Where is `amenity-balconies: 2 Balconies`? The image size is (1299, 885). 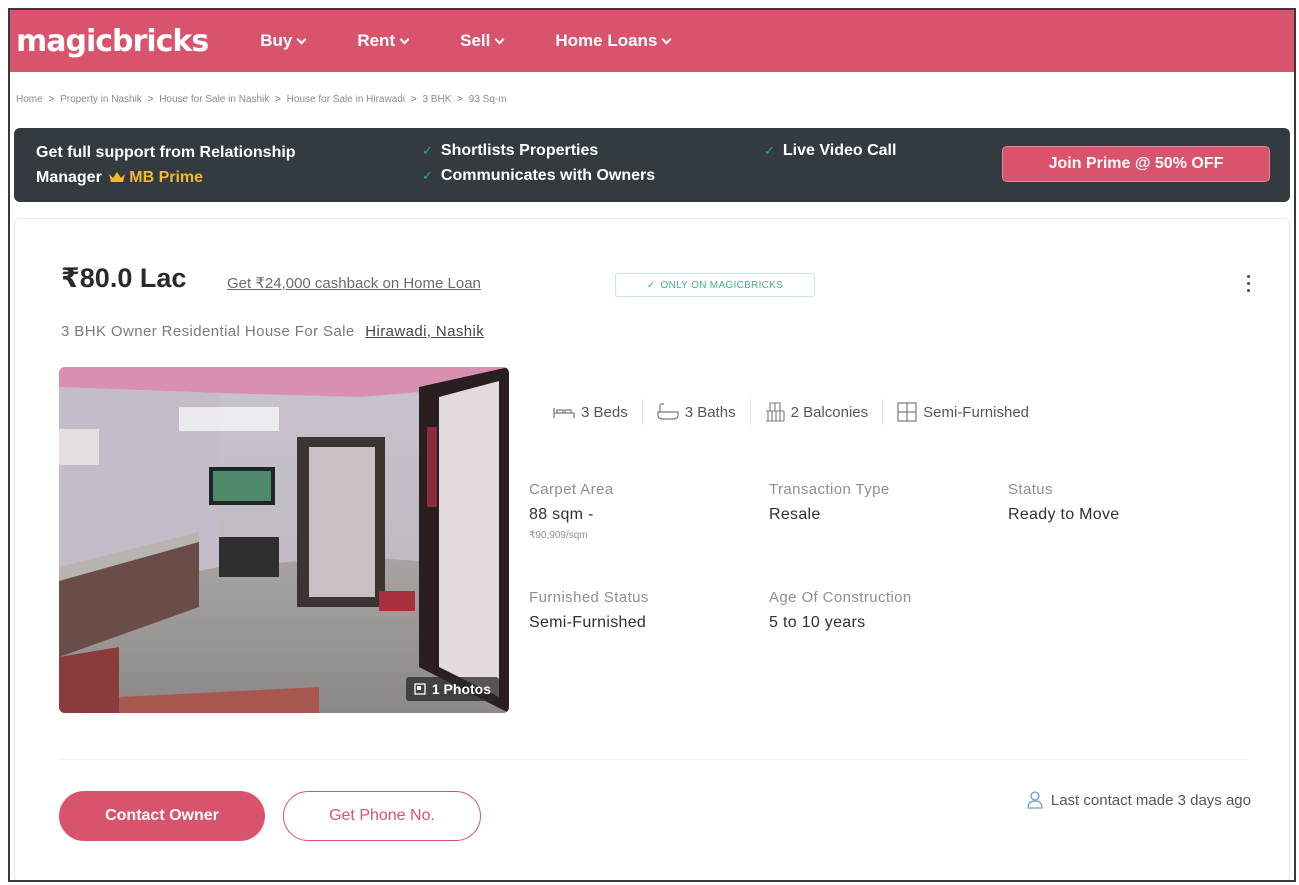 amenity-balconies: 2 Balconies is located at coordinates (817, 412).